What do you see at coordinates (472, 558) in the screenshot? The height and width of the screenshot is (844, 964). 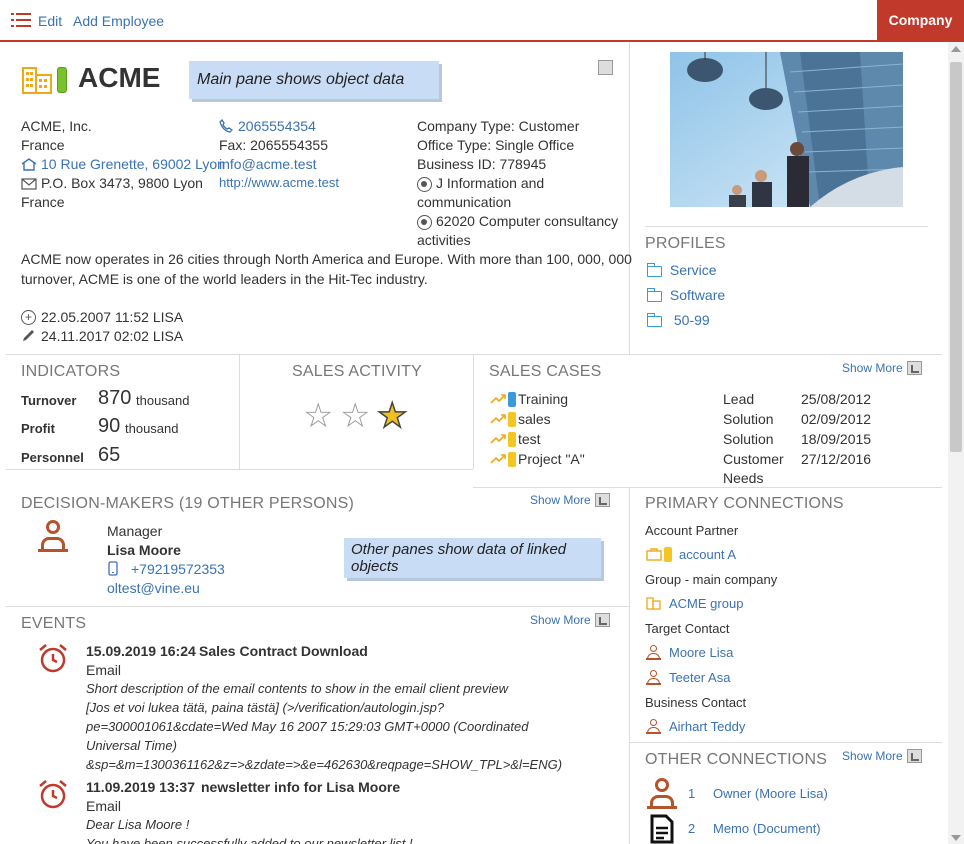 I see `info-note: Other panes show data of linked objects` at bounding box center [472, 558].